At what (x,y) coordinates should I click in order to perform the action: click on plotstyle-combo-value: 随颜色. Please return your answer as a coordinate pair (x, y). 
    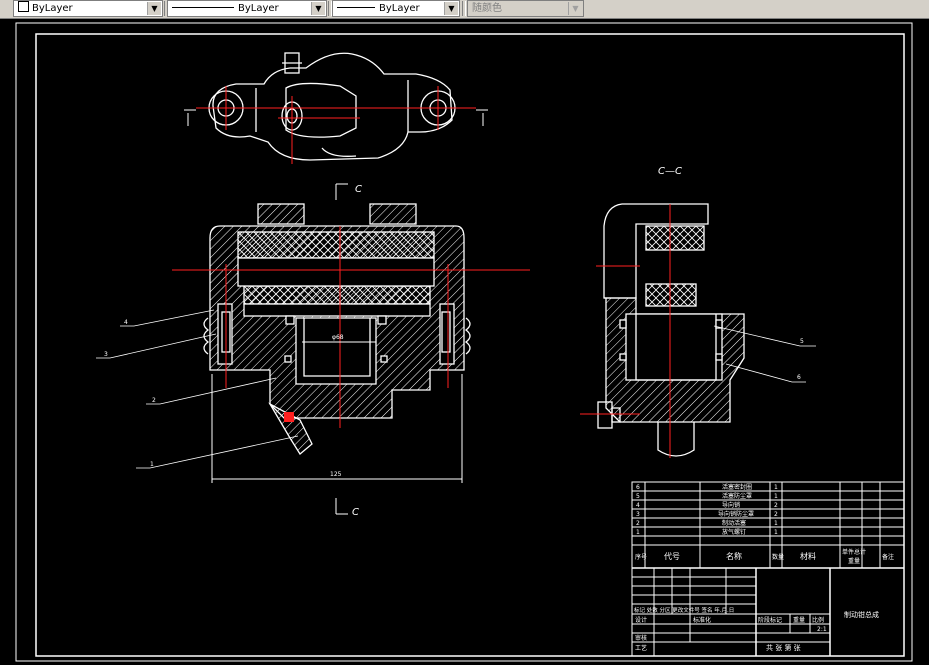
    Looking at the image, I should click on (487, 8).